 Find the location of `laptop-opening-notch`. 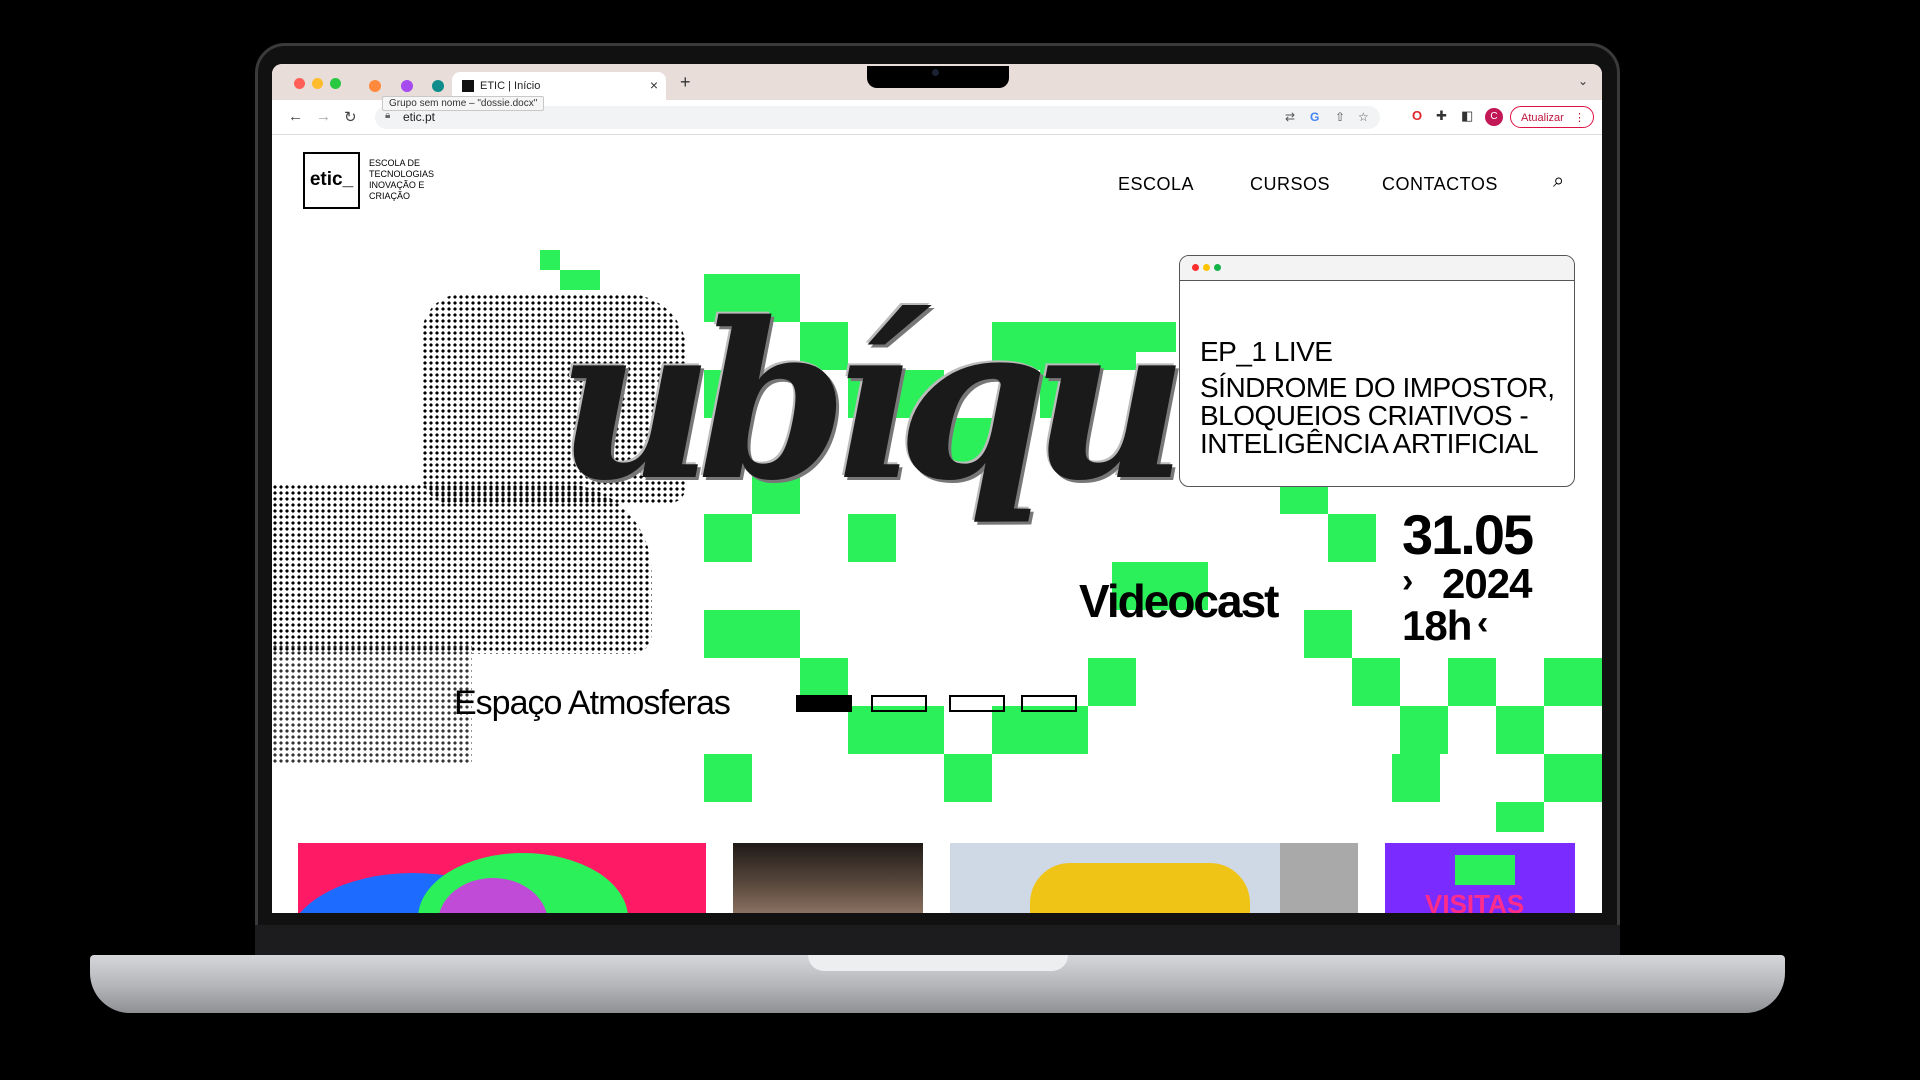

laptop-opening-notch is located at coordinates (938, 963).